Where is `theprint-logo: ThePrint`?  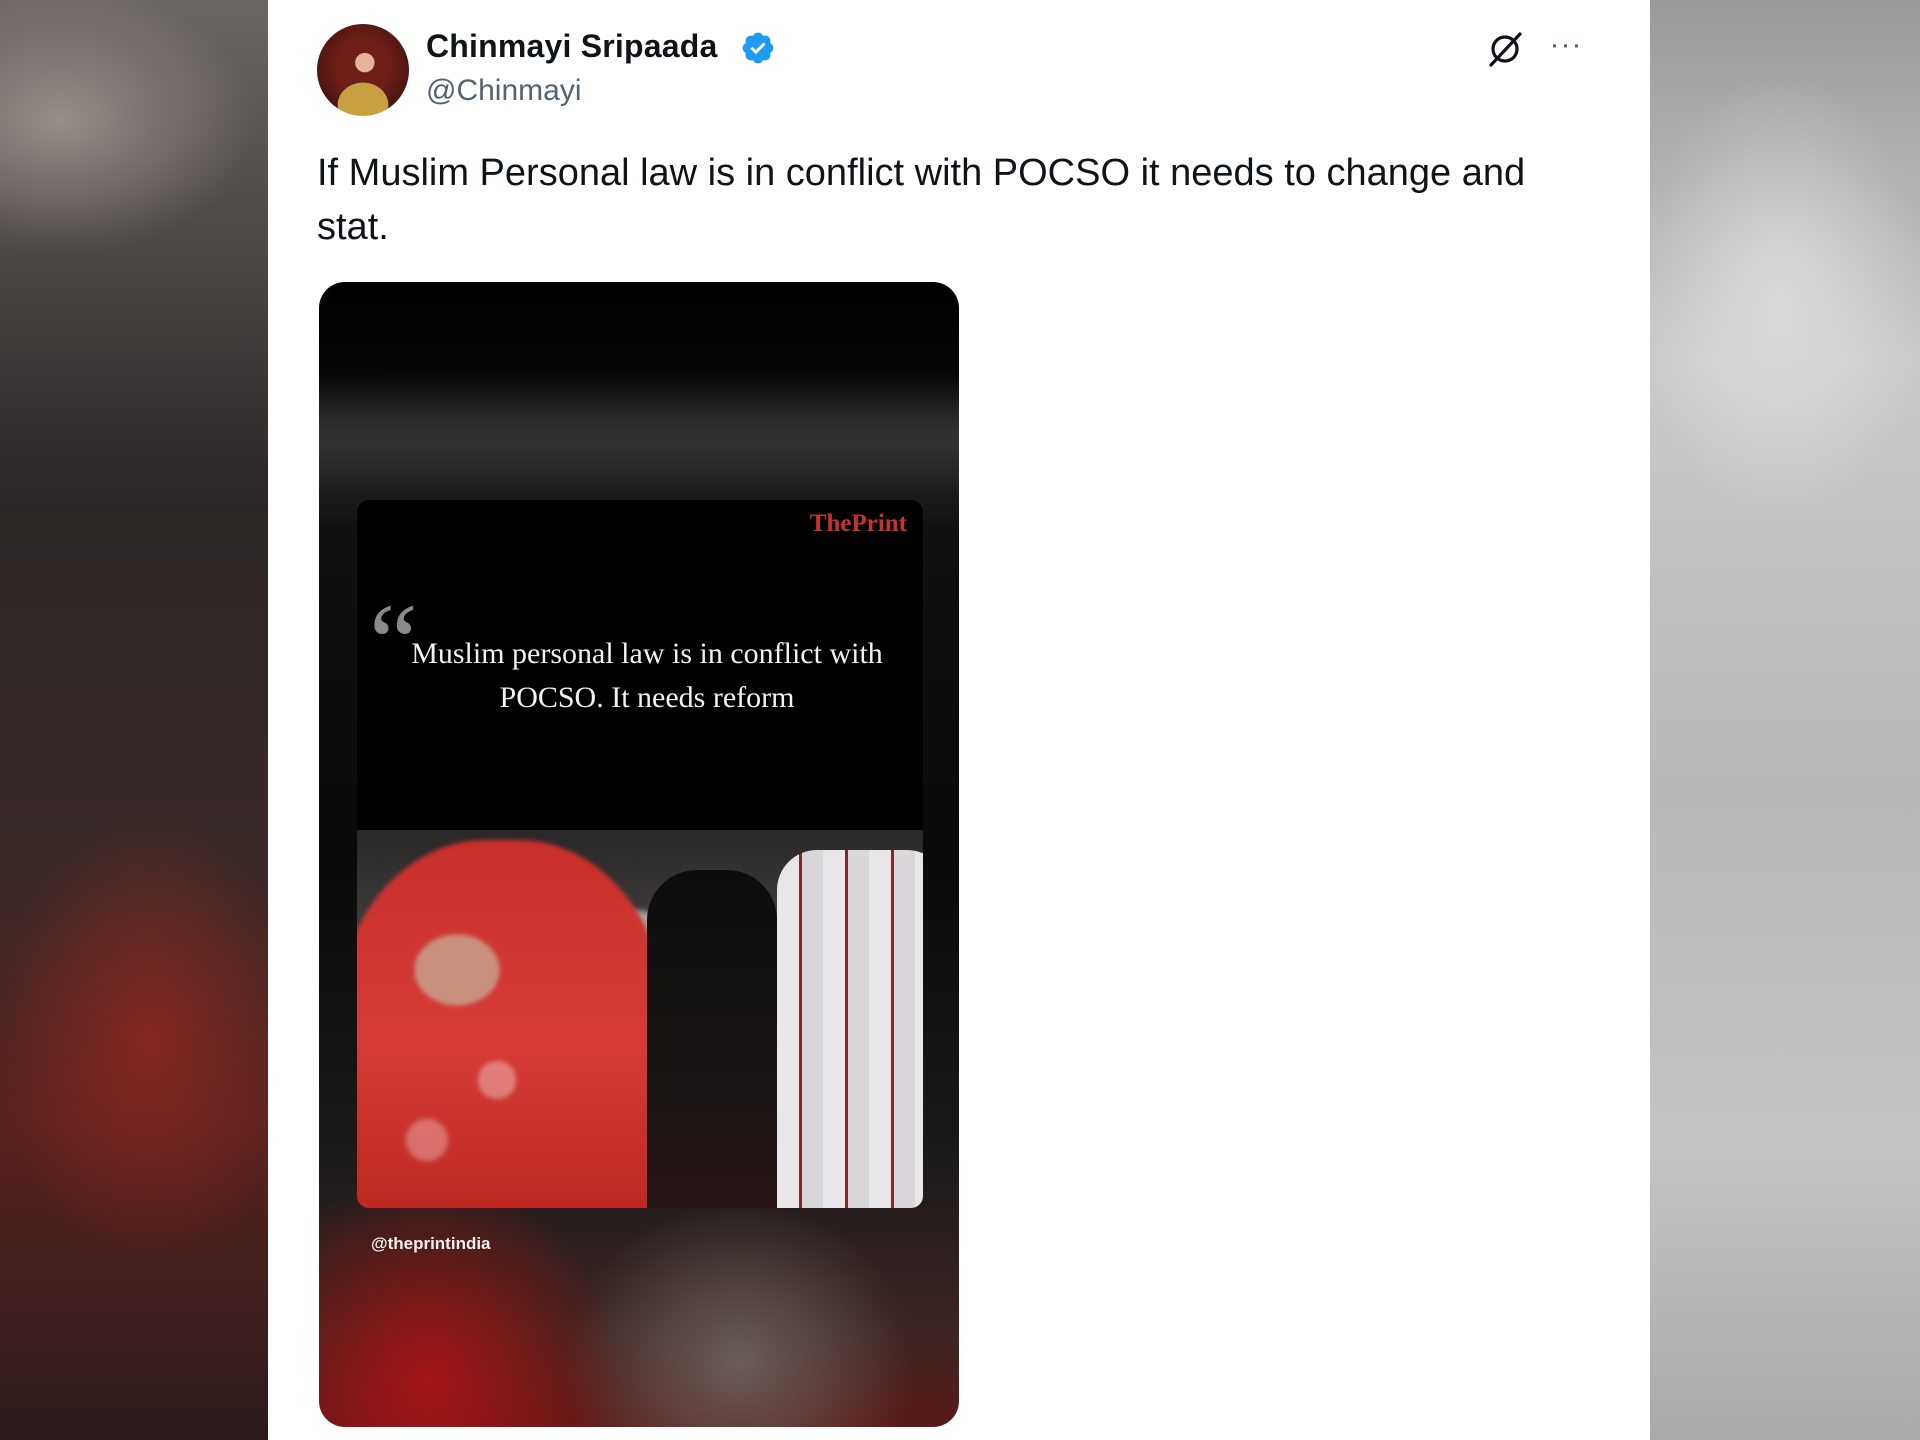
theprint-logo: ThePrint is located at coordinates (858, 523).